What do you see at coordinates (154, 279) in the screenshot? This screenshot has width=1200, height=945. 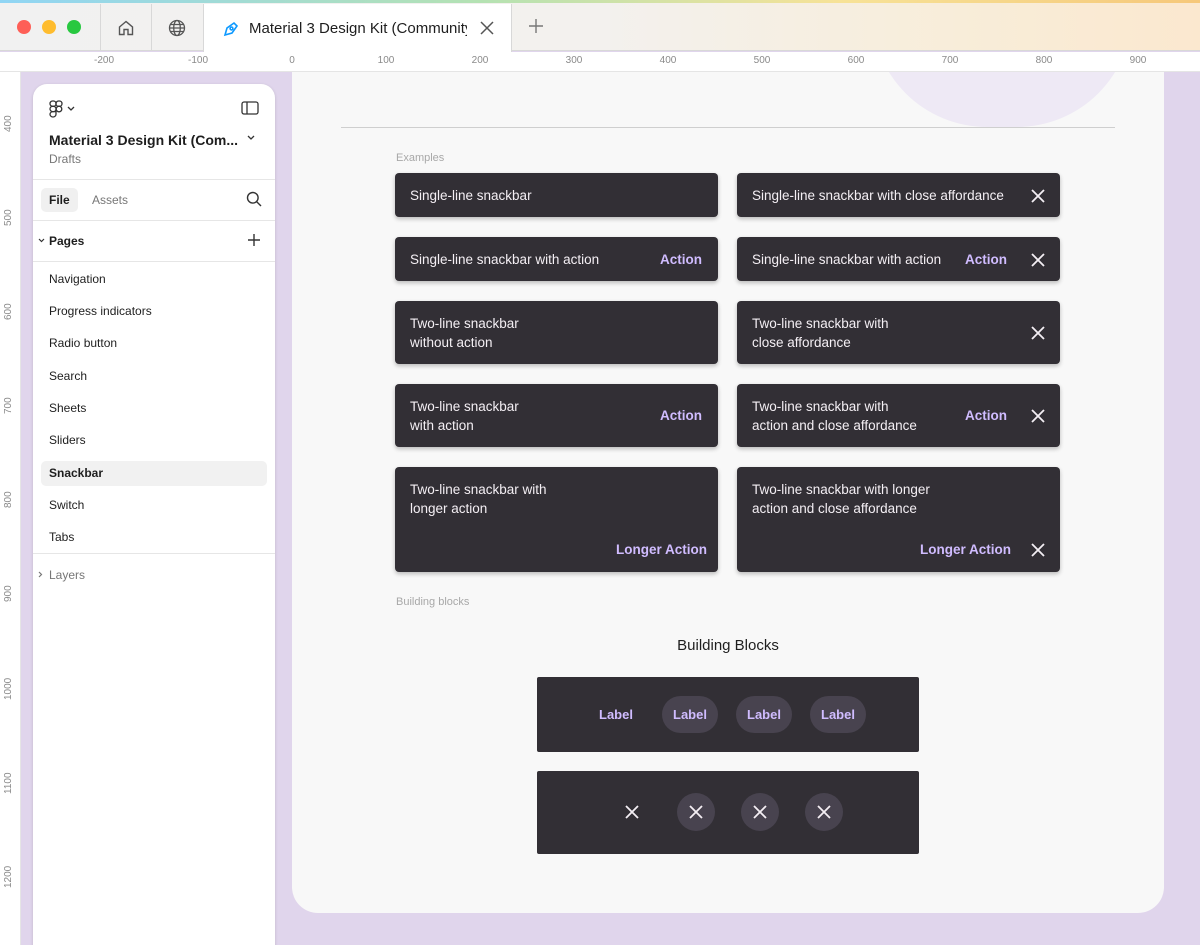 I see `page-item-navigation: Navigation` at bounding box center [154, 279].